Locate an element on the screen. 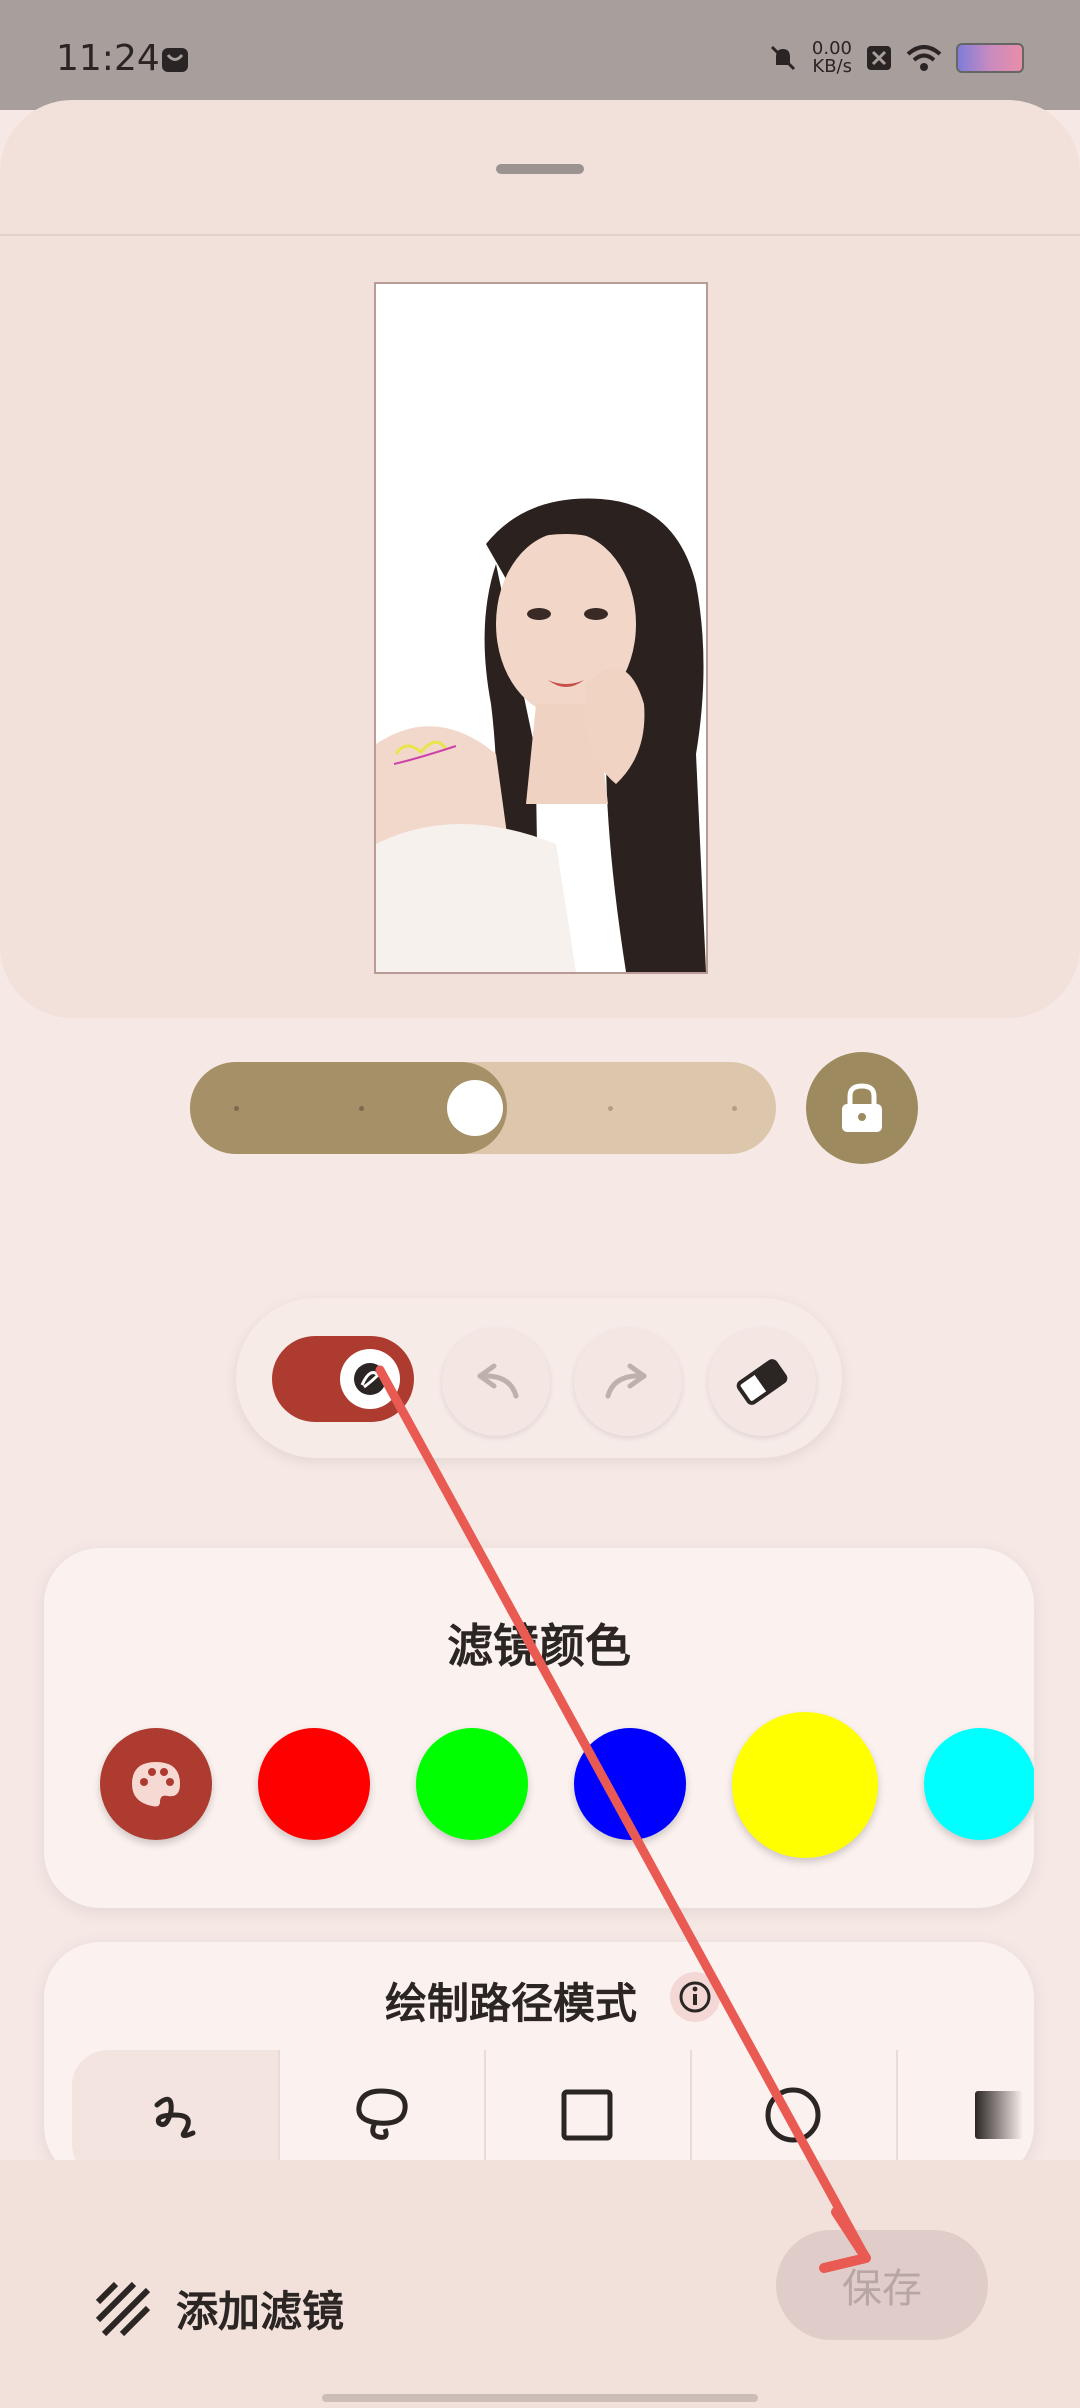 The image size is (1080, 2408). mute-bell-icon is located at coordinates (782, 58).